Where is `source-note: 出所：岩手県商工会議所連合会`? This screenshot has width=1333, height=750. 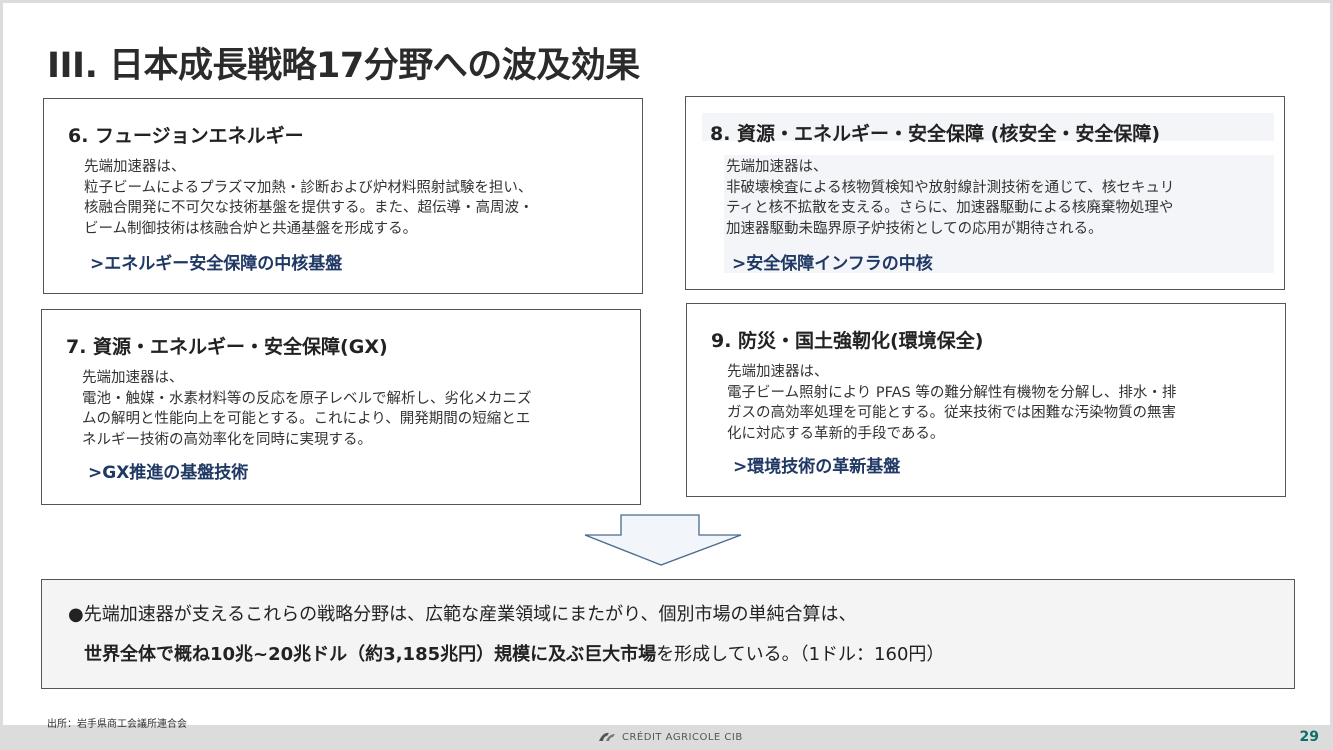 source-note: 出所：岩手県商工会議所連合会 is located at coordinates (117, 724).